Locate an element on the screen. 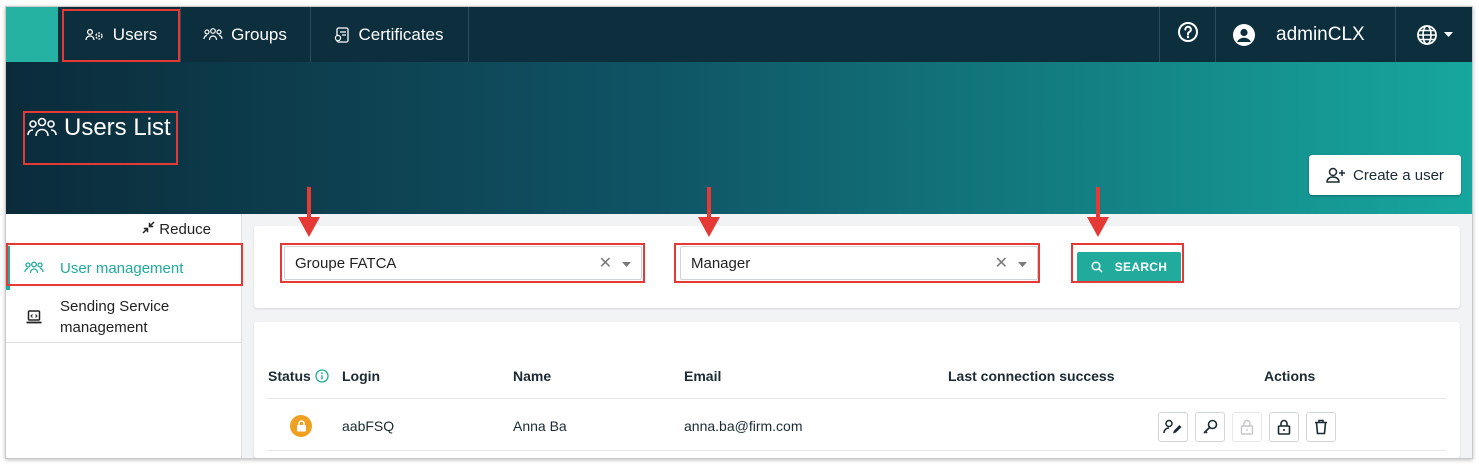 The image size is (1479, 471). help-circle-icon is located at coordinates (1188, 34).